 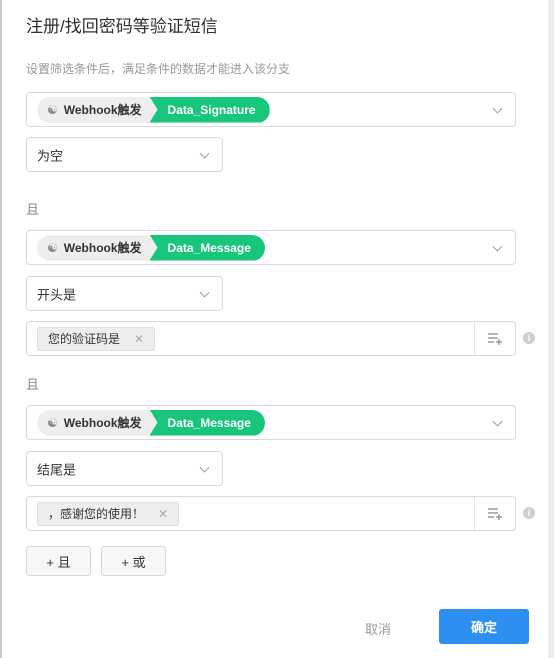 I want to click on operator-label: 结尾是, so click(x=57, y=469).